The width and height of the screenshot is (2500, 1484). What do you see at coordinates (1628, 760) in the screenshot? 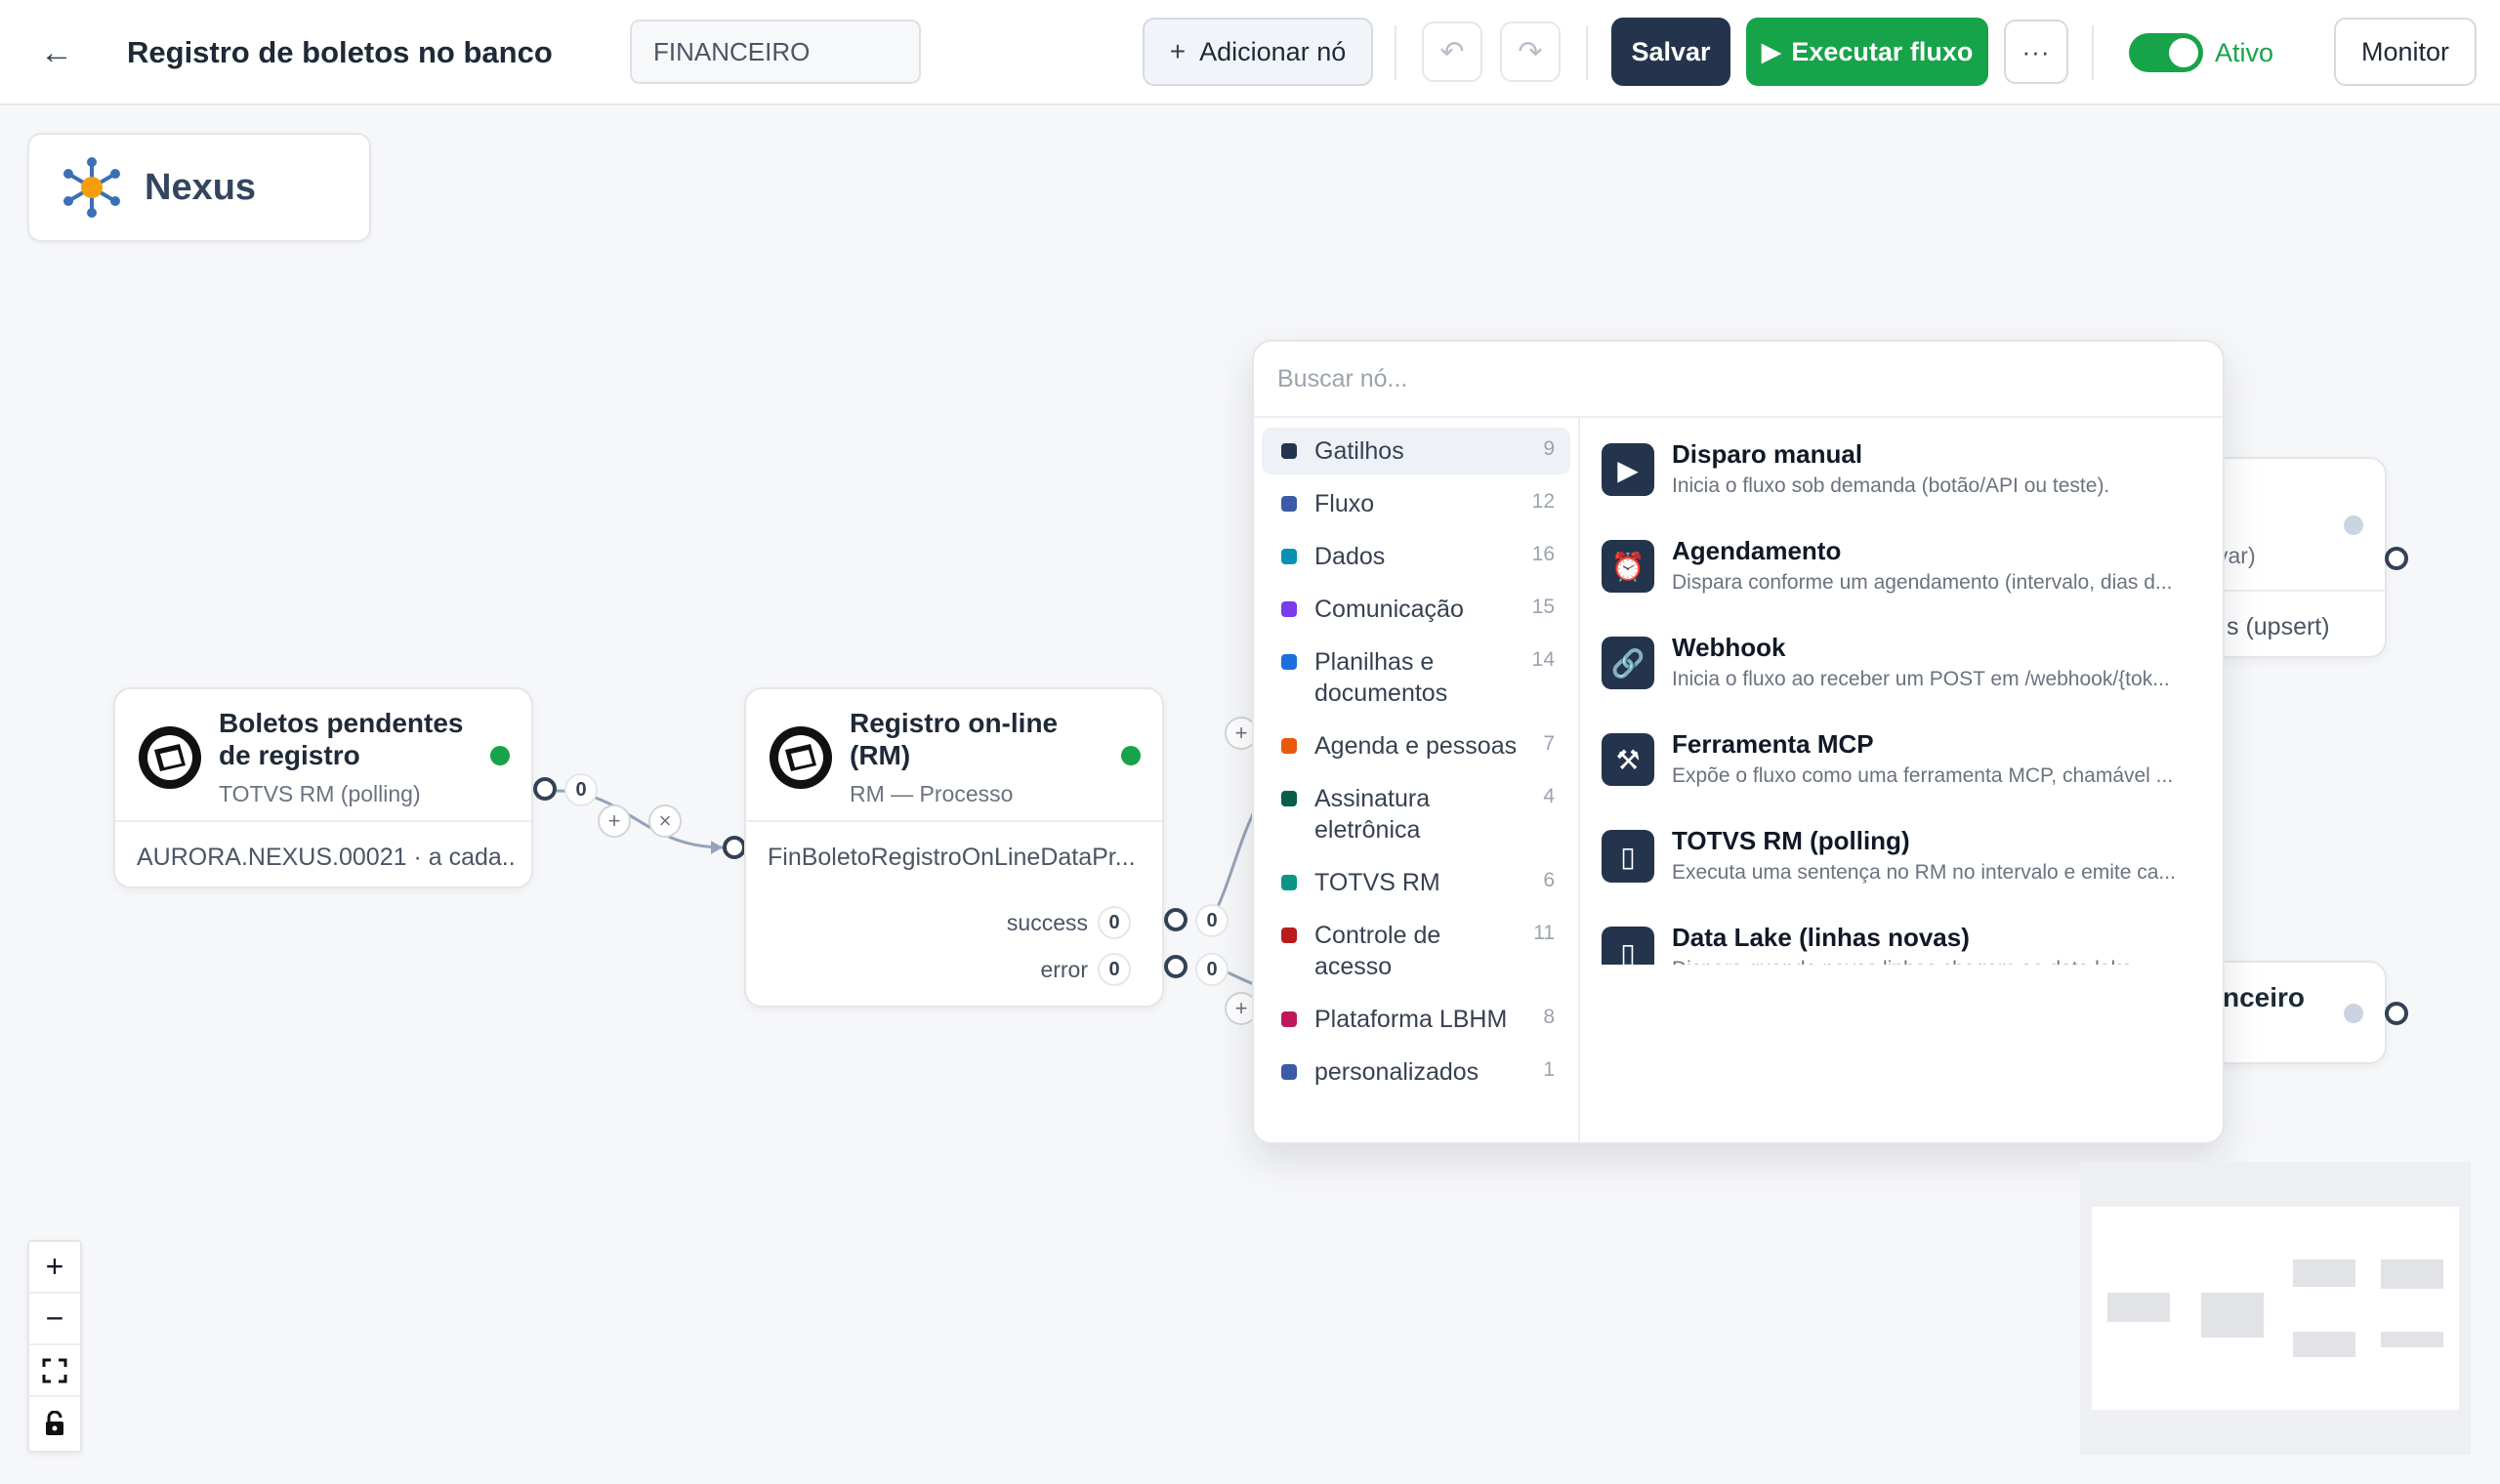
I see `tools-icon: ⚒` at bounding box center [1628, 760].